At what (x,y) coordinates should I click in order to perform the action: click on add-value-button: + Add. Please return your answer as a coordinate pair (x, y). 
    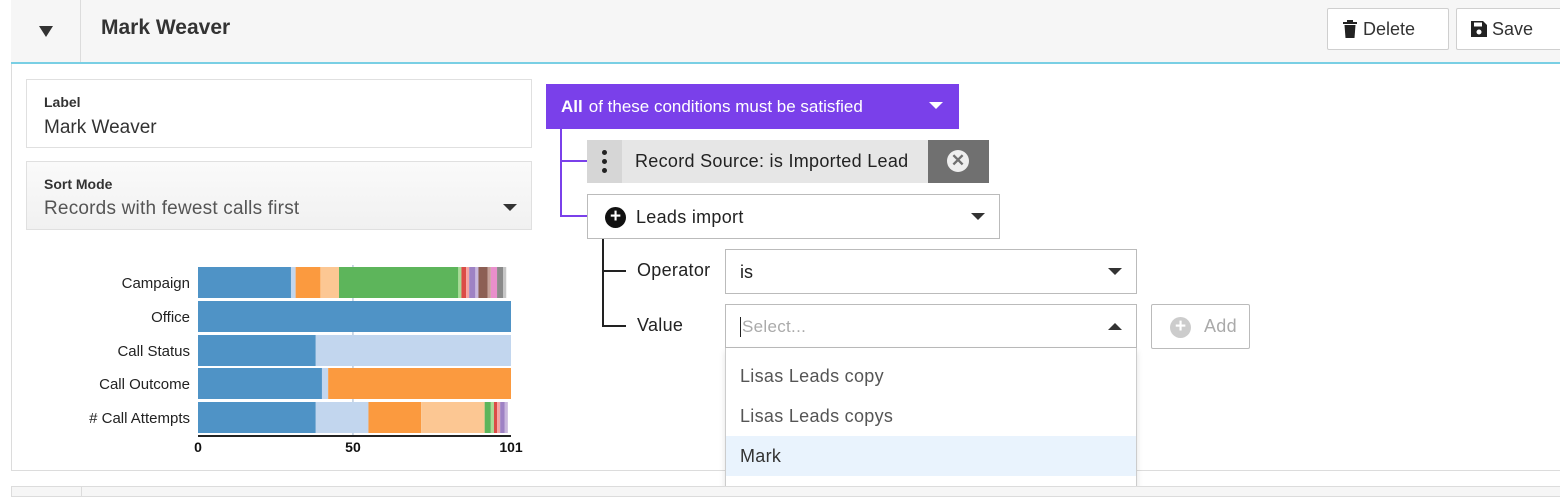
    Looking at the image, I should click on (1200, 326).